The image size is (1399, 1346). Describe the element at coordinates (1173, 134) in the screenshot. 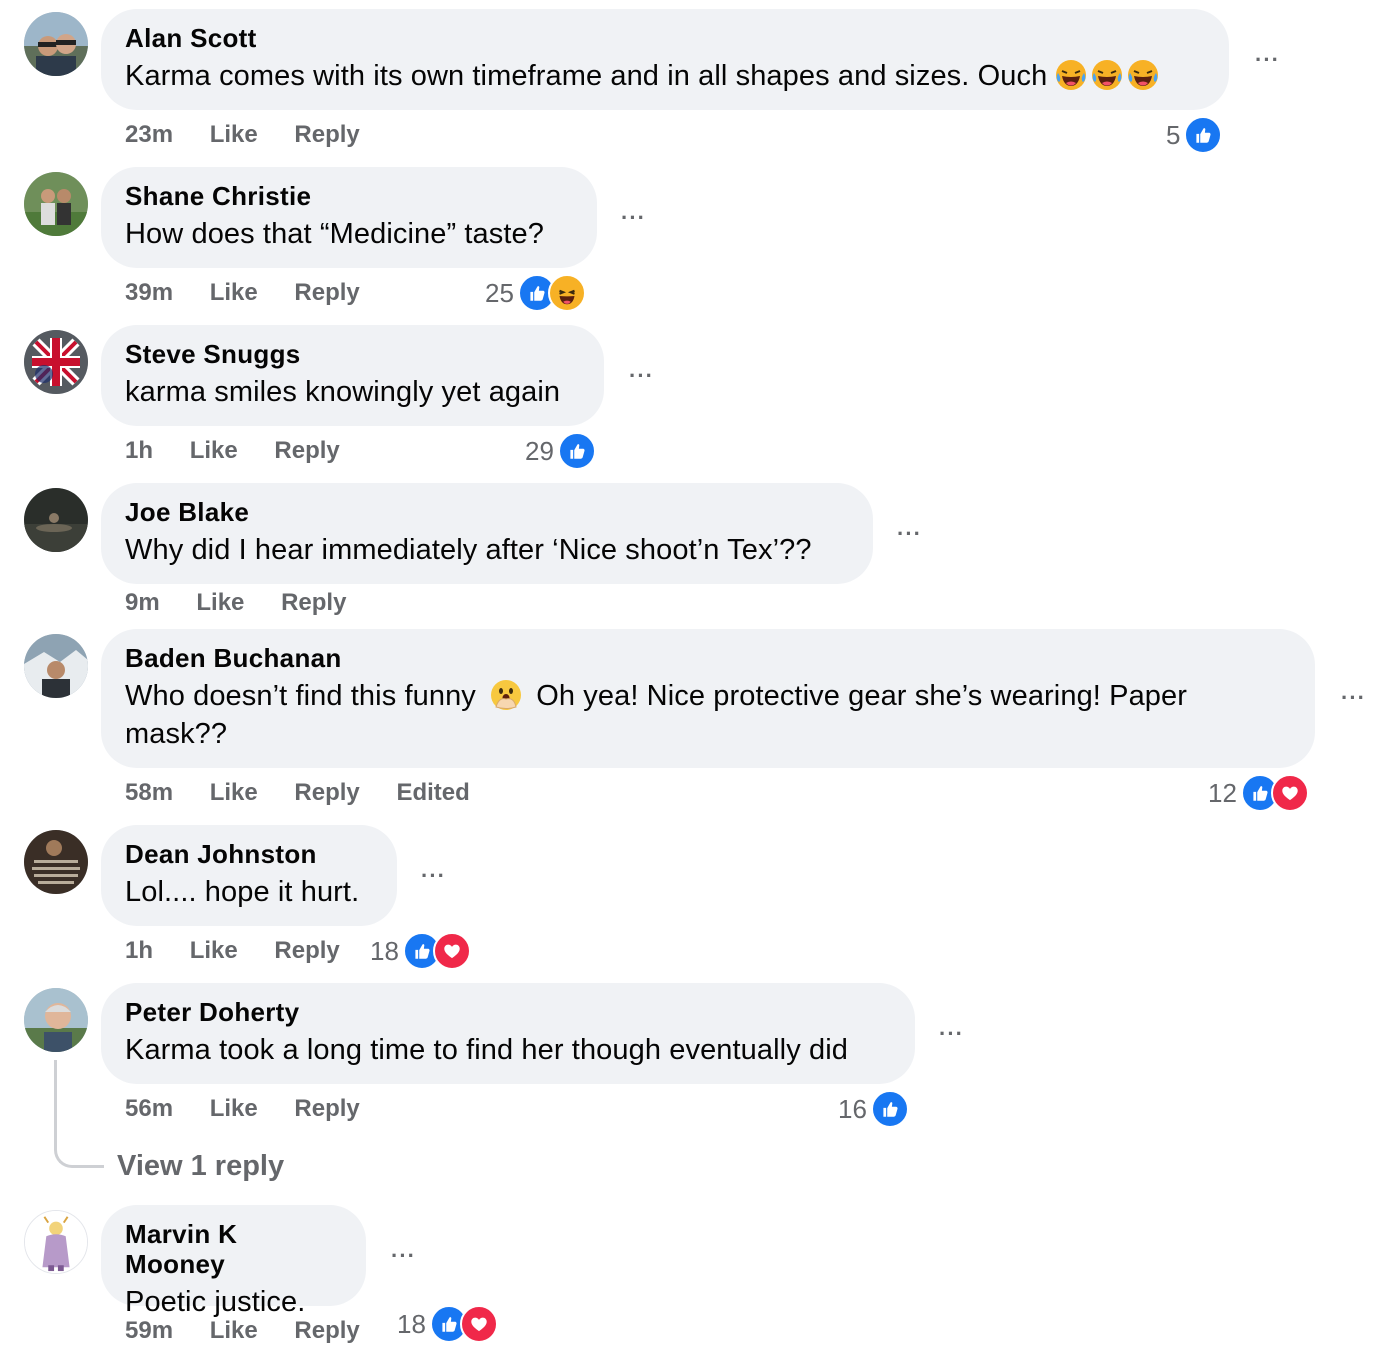

I see `reaction-count: 5` at that location.